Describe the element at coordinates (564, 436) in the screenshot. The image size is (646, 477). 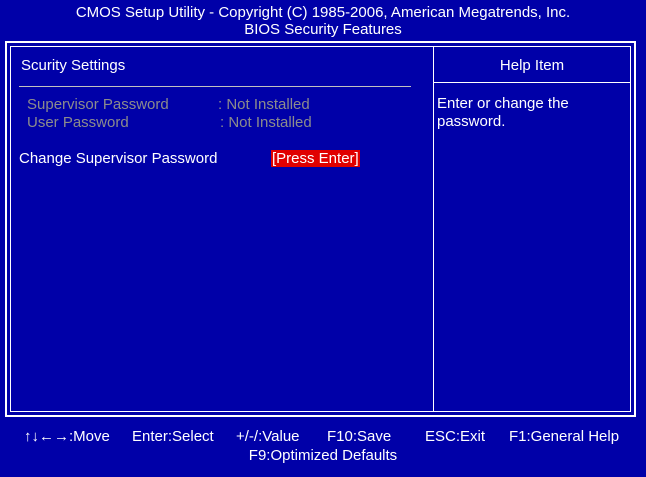
I see `key-help-hint: F1:General Help` at that location.